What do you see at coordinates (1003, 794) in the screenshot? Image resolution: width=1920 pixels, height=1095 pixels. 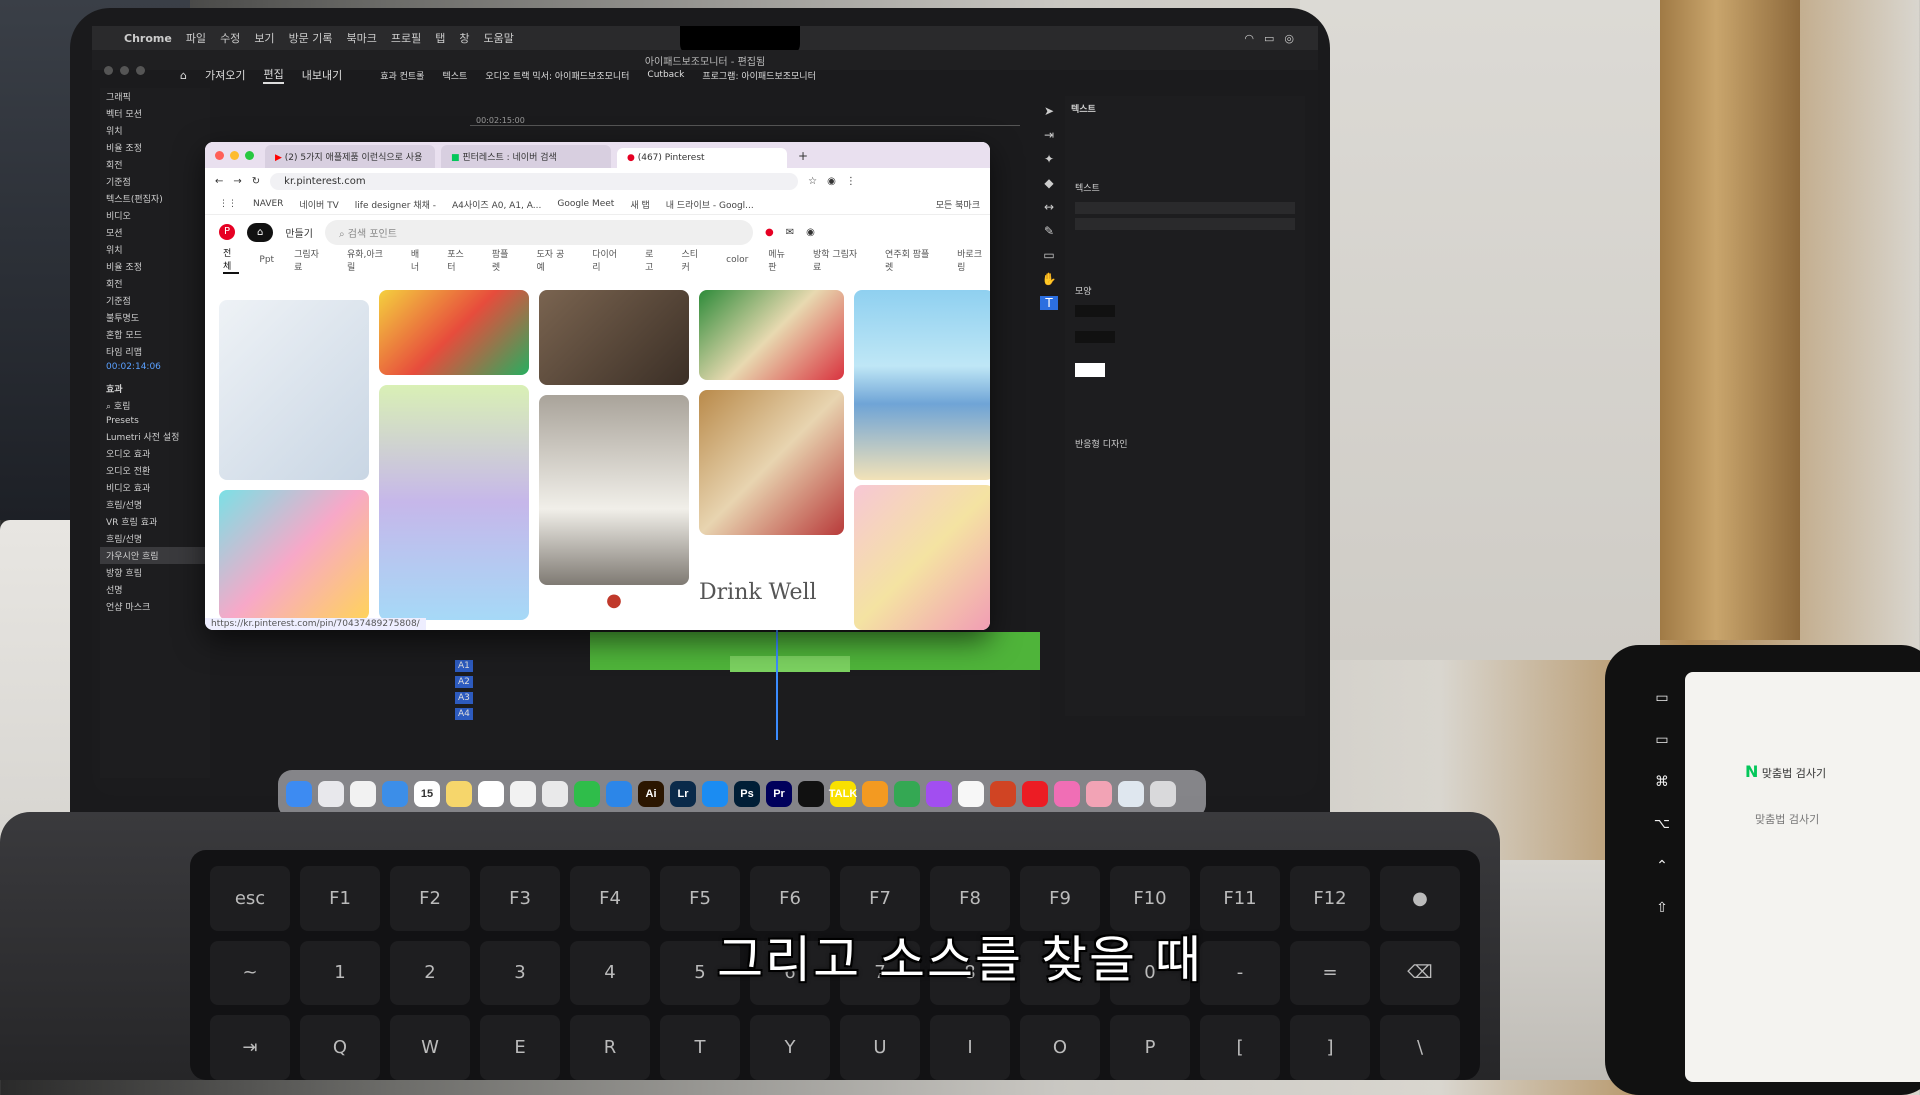 I see `powerpoint-icon` at bounding box center [1003, 794].